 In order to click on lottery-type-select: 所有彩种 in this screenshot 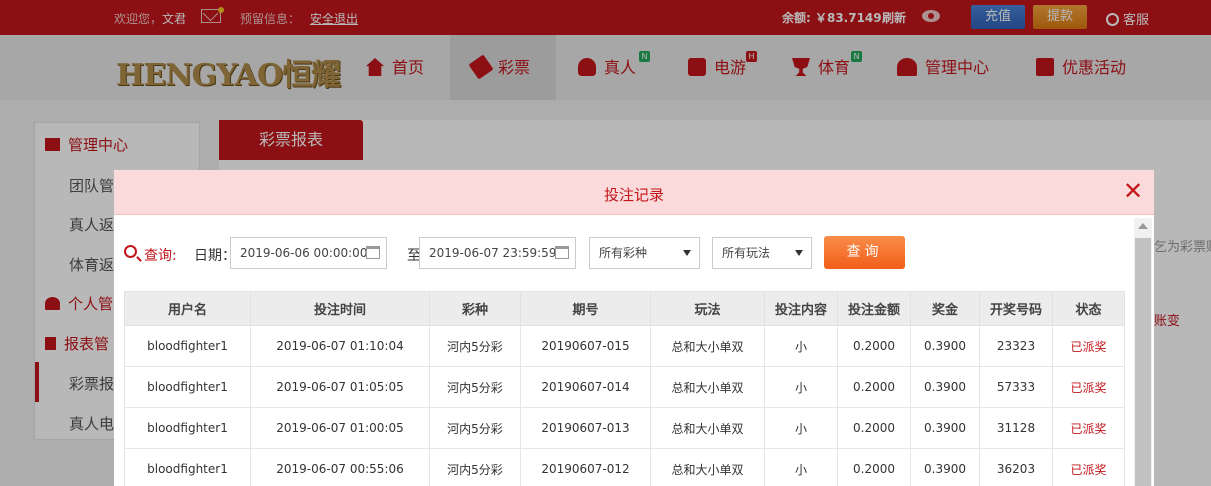, I will do `click(644, 253)`.